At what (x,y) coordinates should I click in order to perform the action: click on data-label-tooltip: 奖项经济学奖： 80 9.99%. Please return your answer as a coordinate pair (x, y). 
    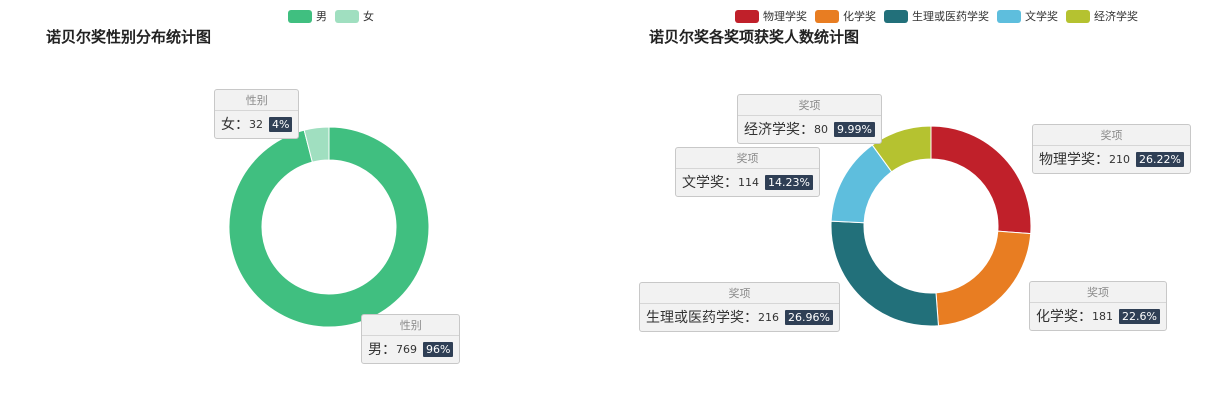
    Looking at the image, I should click on (809, 119).